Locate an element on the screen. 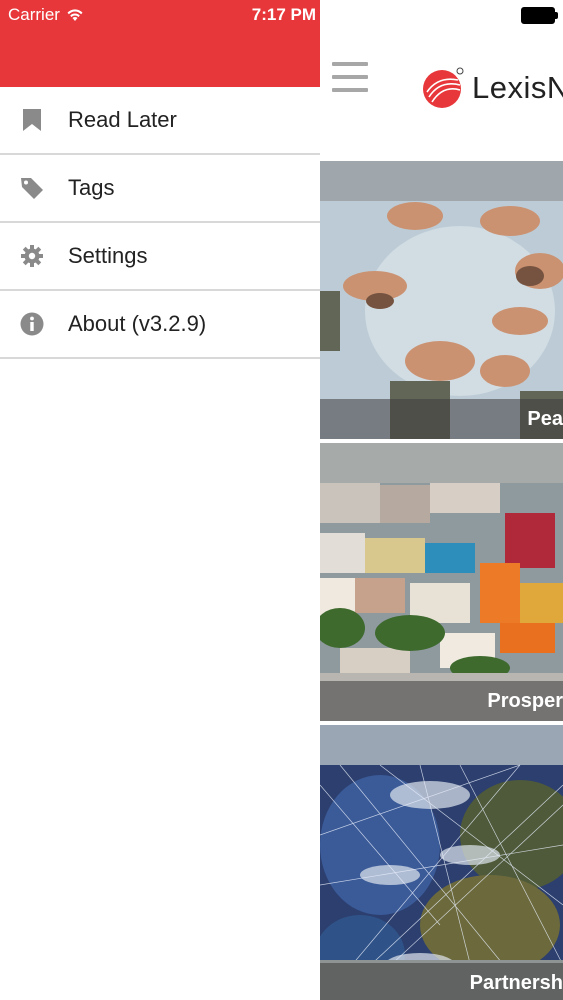  app-logo: LexisN is located at coordinates (491, 88).